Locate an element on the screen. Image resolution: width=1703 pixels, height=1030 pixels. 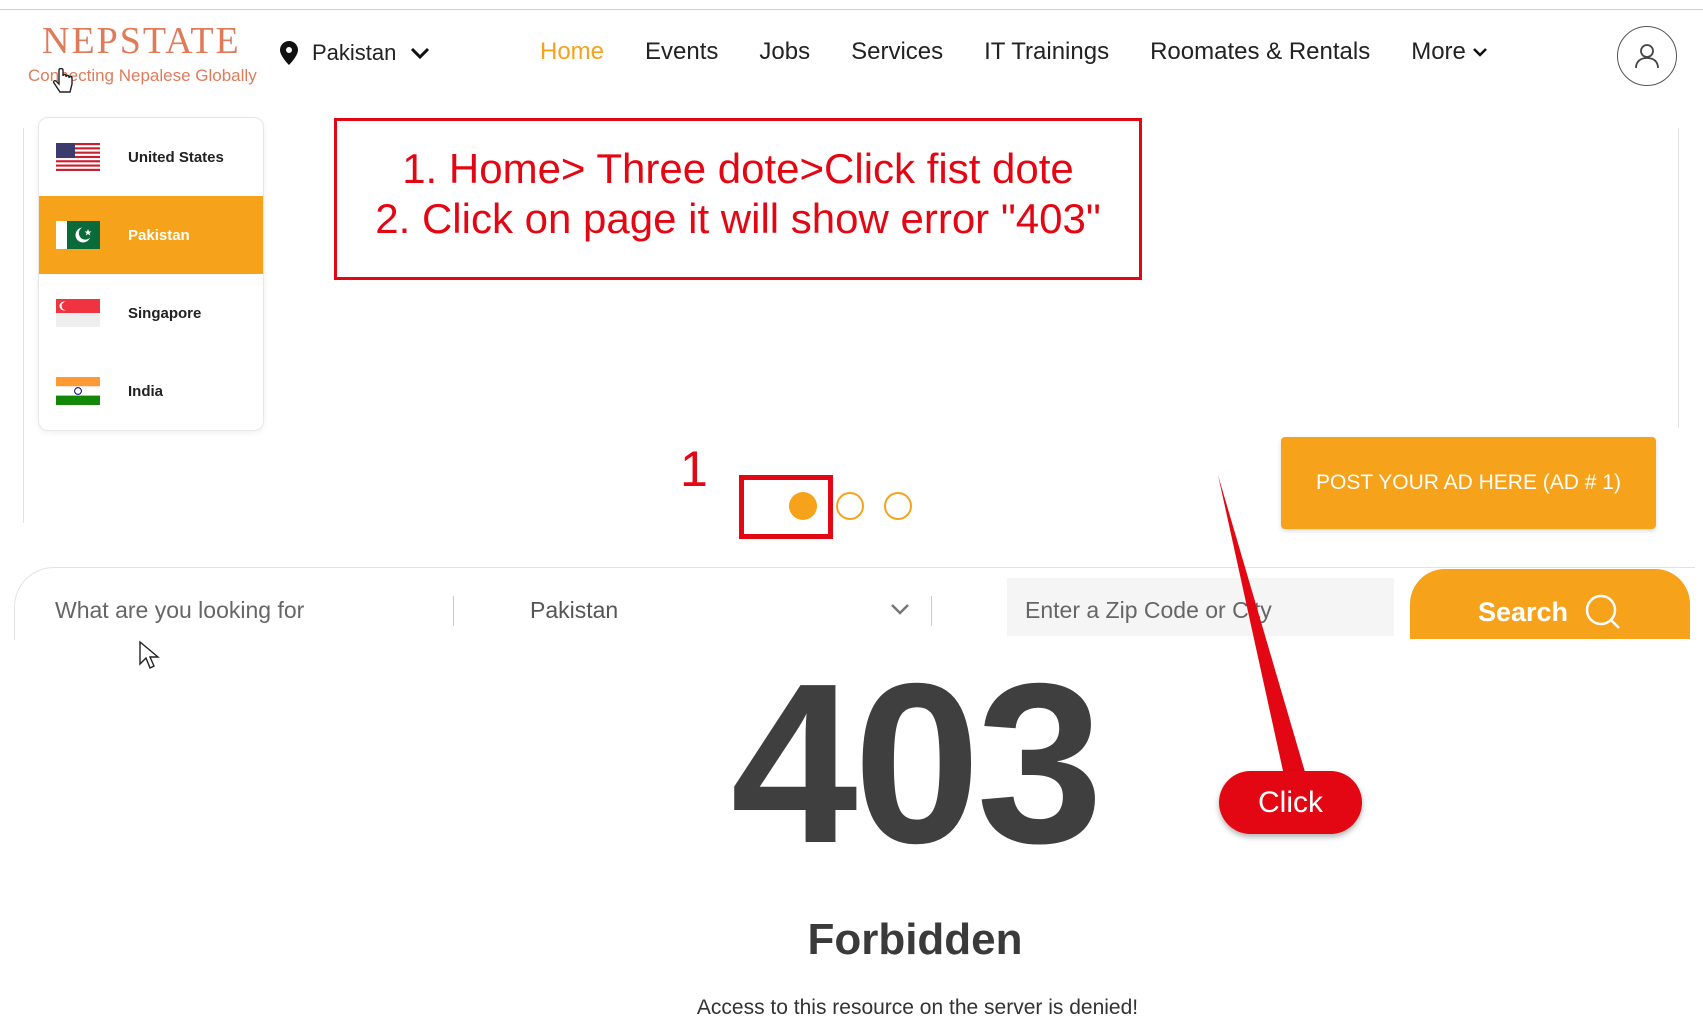
arrow-cursor-icon is located at coordinates (149, 654).